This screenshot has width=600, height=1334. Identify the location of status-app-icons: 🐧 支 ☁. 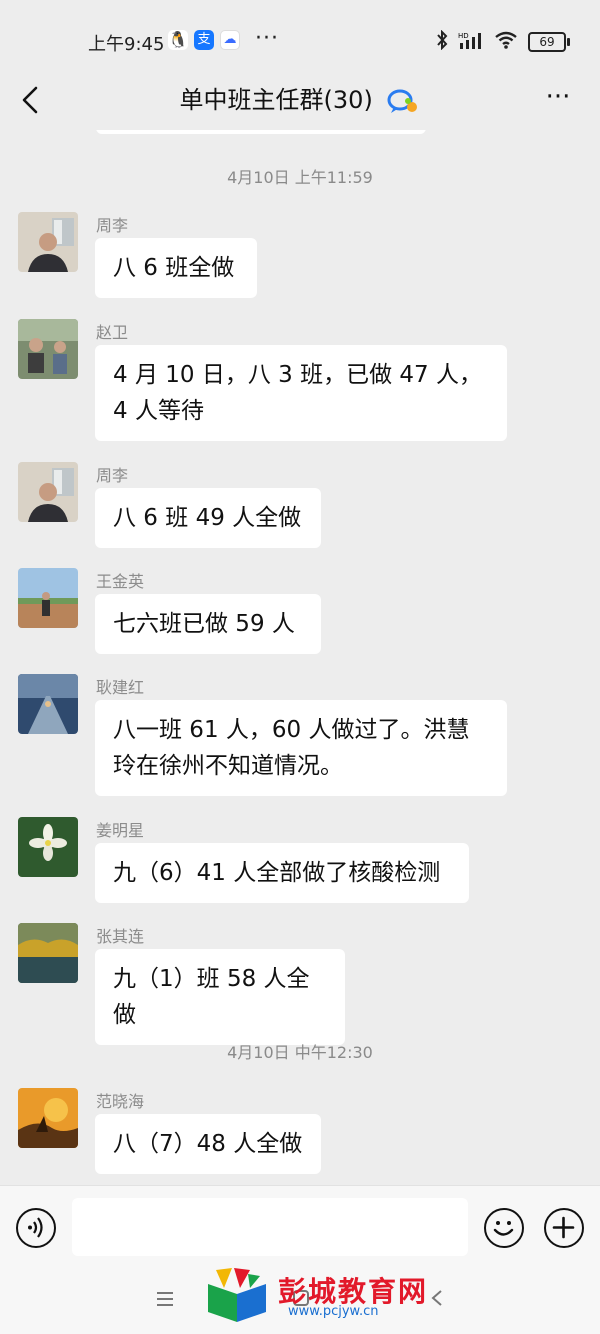
(204, 40).